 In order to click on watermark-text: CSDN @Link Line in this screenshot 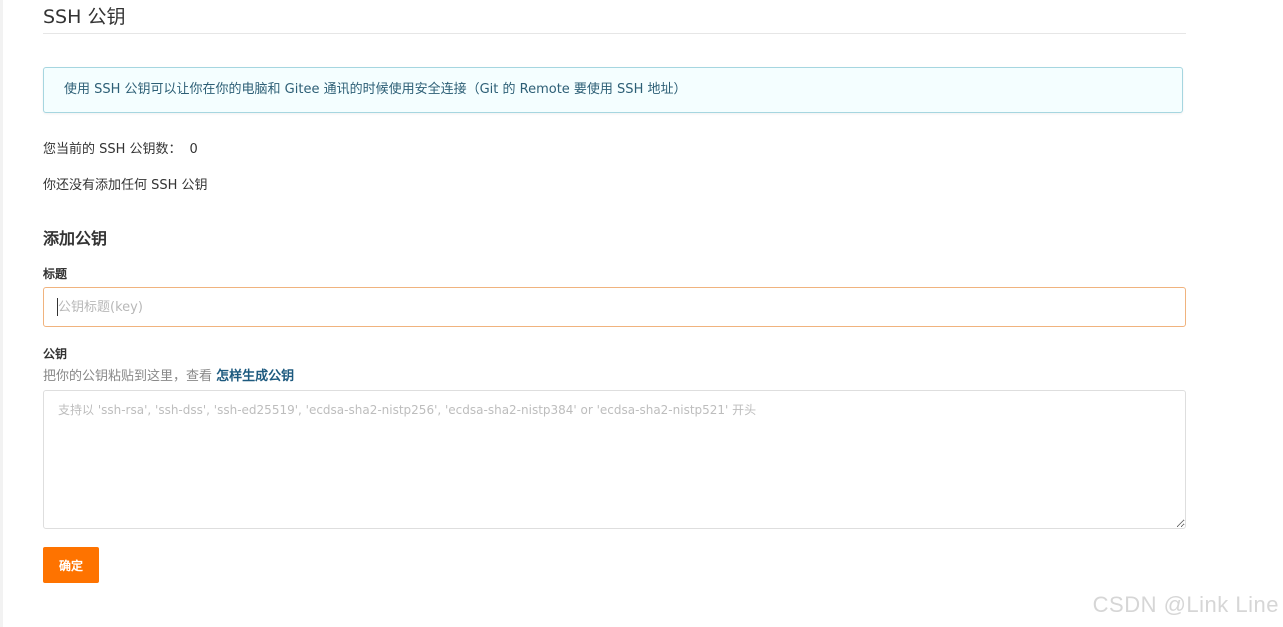, I will do `click(1185, 604)`.